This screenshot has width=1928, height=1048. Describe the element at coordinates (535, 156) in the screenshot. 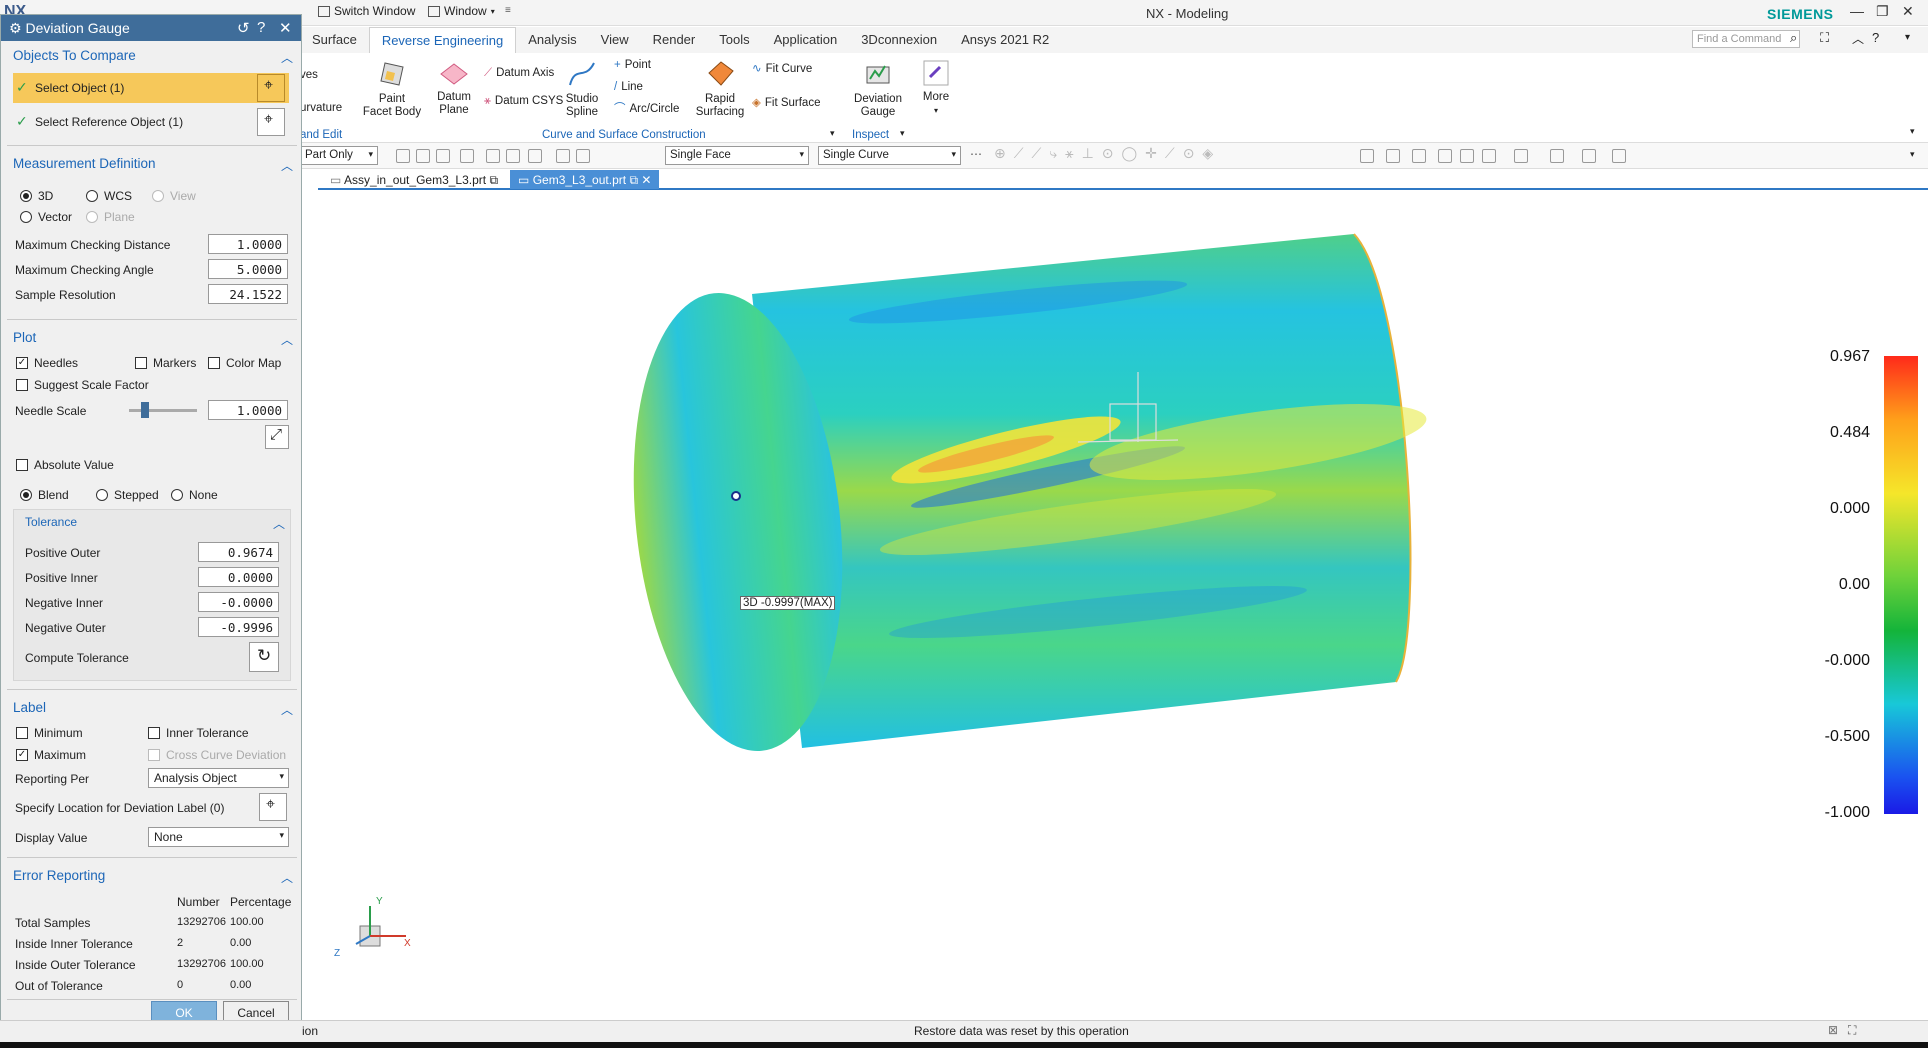

I see `body-filter-icon` at that location.